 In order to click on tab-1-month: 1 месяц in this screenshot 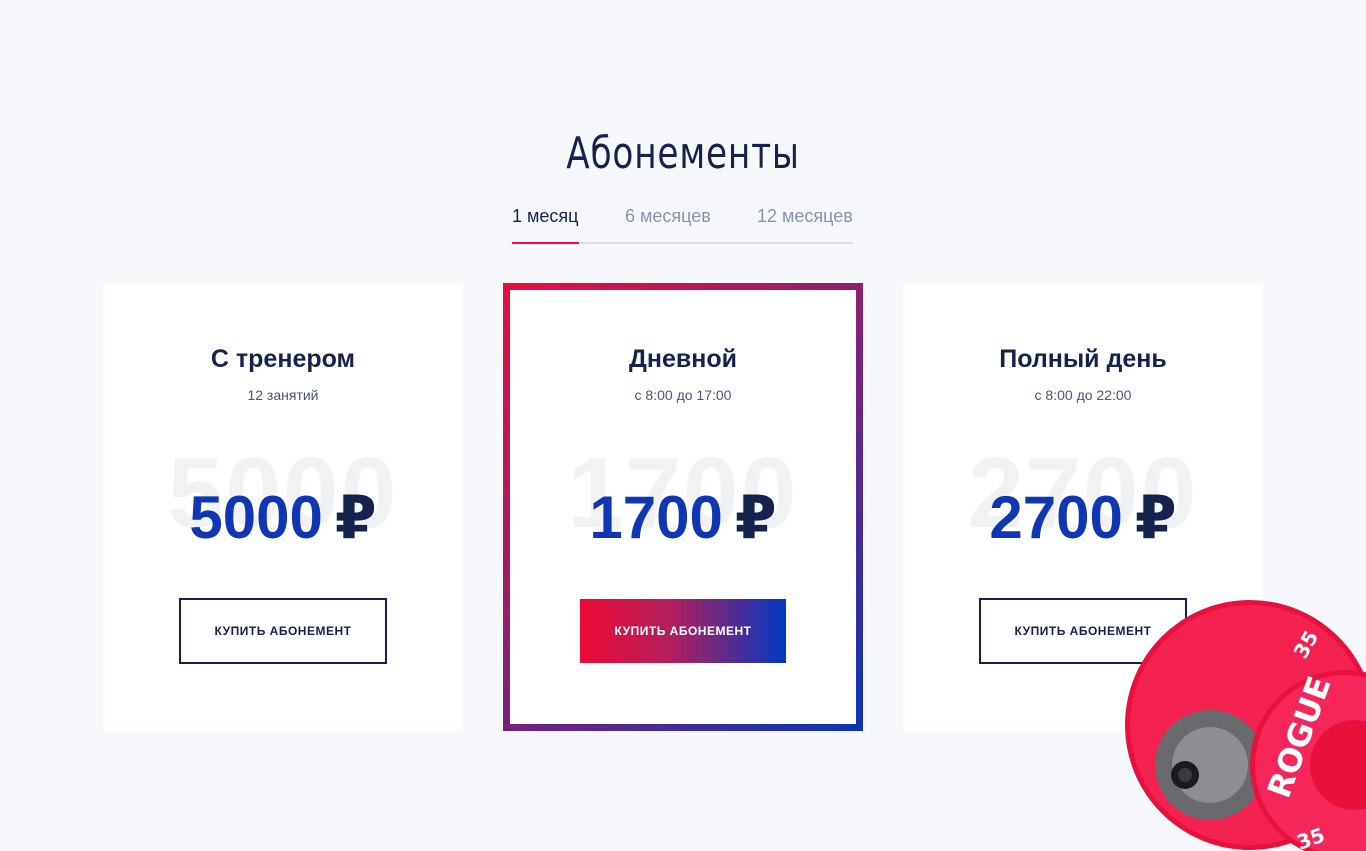, I will do `click(545, 216)`.